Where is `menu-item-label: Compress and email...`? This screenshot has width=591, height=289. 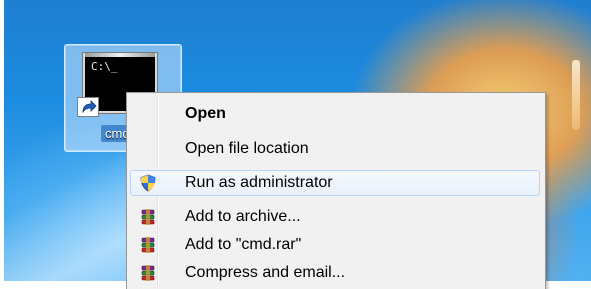
menu-item-label: Compress and email... is located at coordinates (265, 272).